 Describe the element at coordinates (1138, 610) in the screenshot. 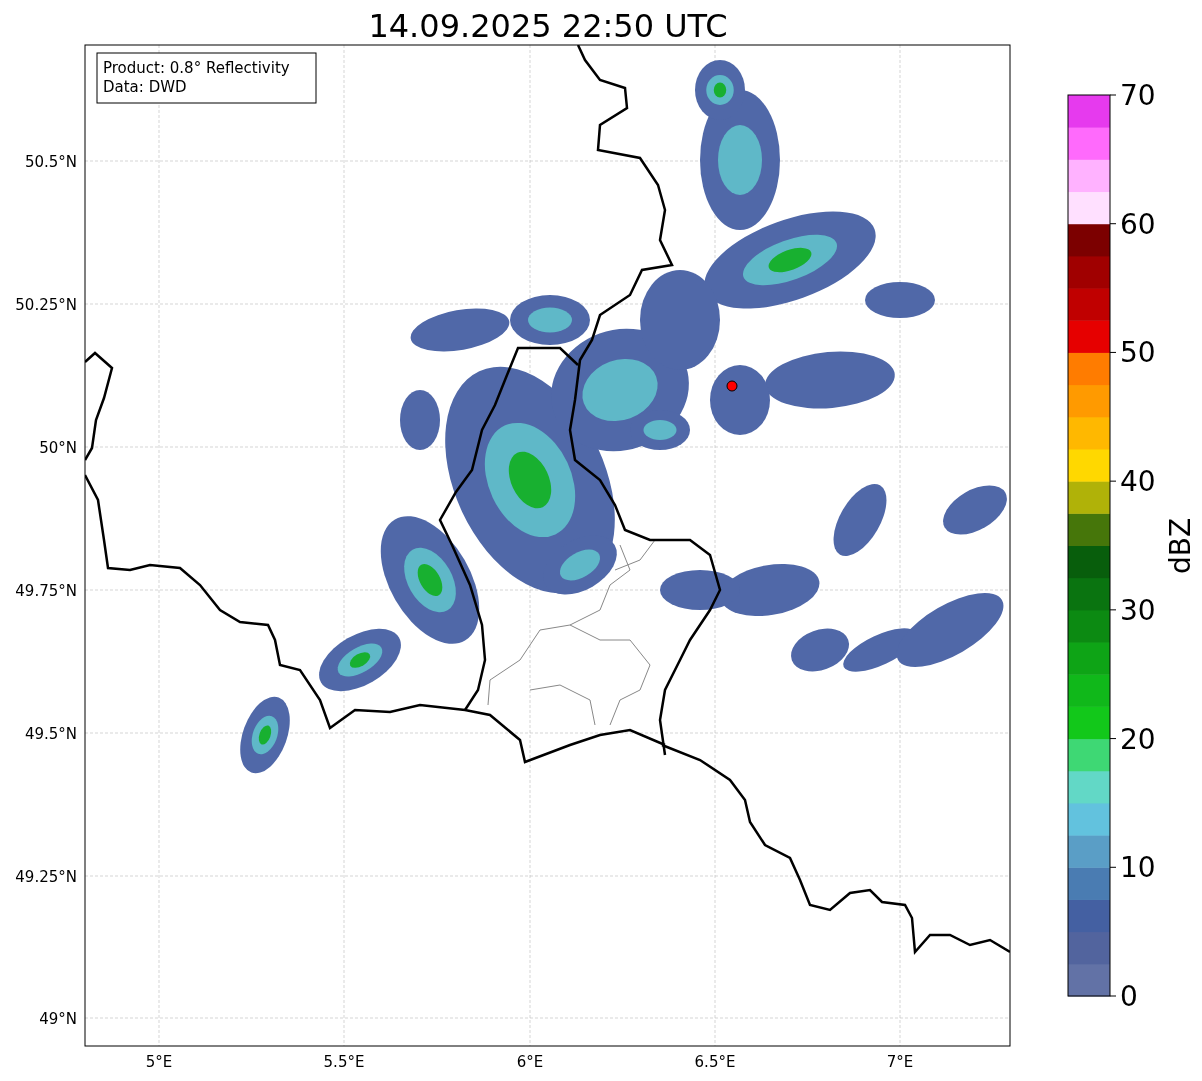

I see `colorbar-tick-label: 30` at that location.